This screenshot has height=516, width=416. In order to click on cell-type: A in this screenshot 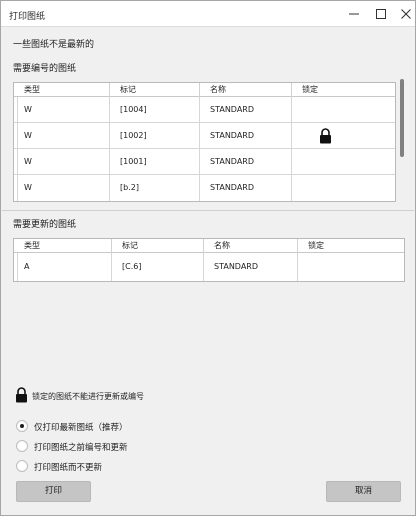, I will do `click(63, 267)`.